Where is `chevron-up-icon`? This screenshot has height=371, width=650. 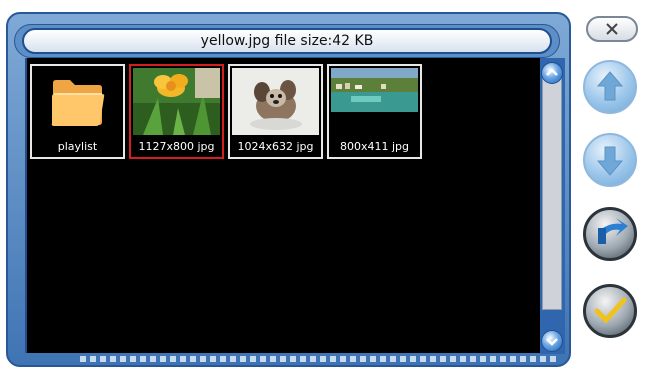 chevron-up-icon is located at coordinates (552, 72).